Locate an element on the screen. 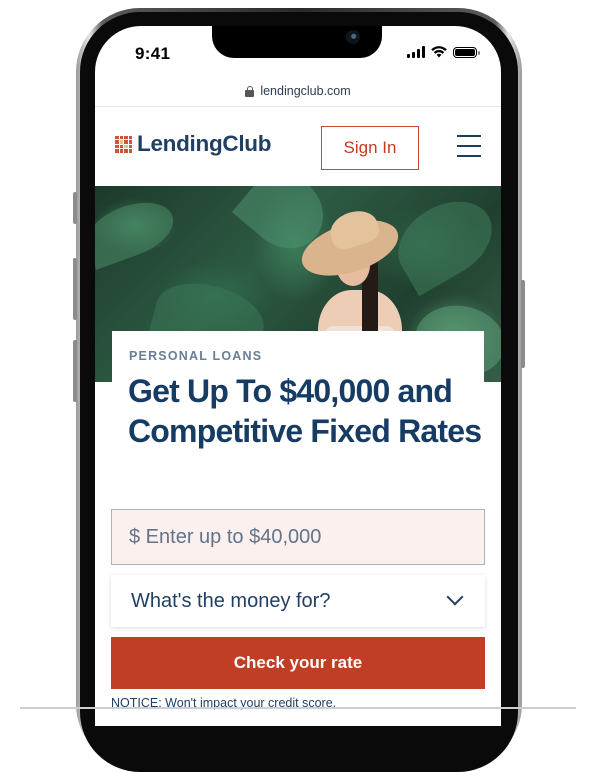 Image resolution: width=600 pixels, height=772 pixels. section-eyebrow: PERSONAL LOANS is located at coordinates (196, 356).